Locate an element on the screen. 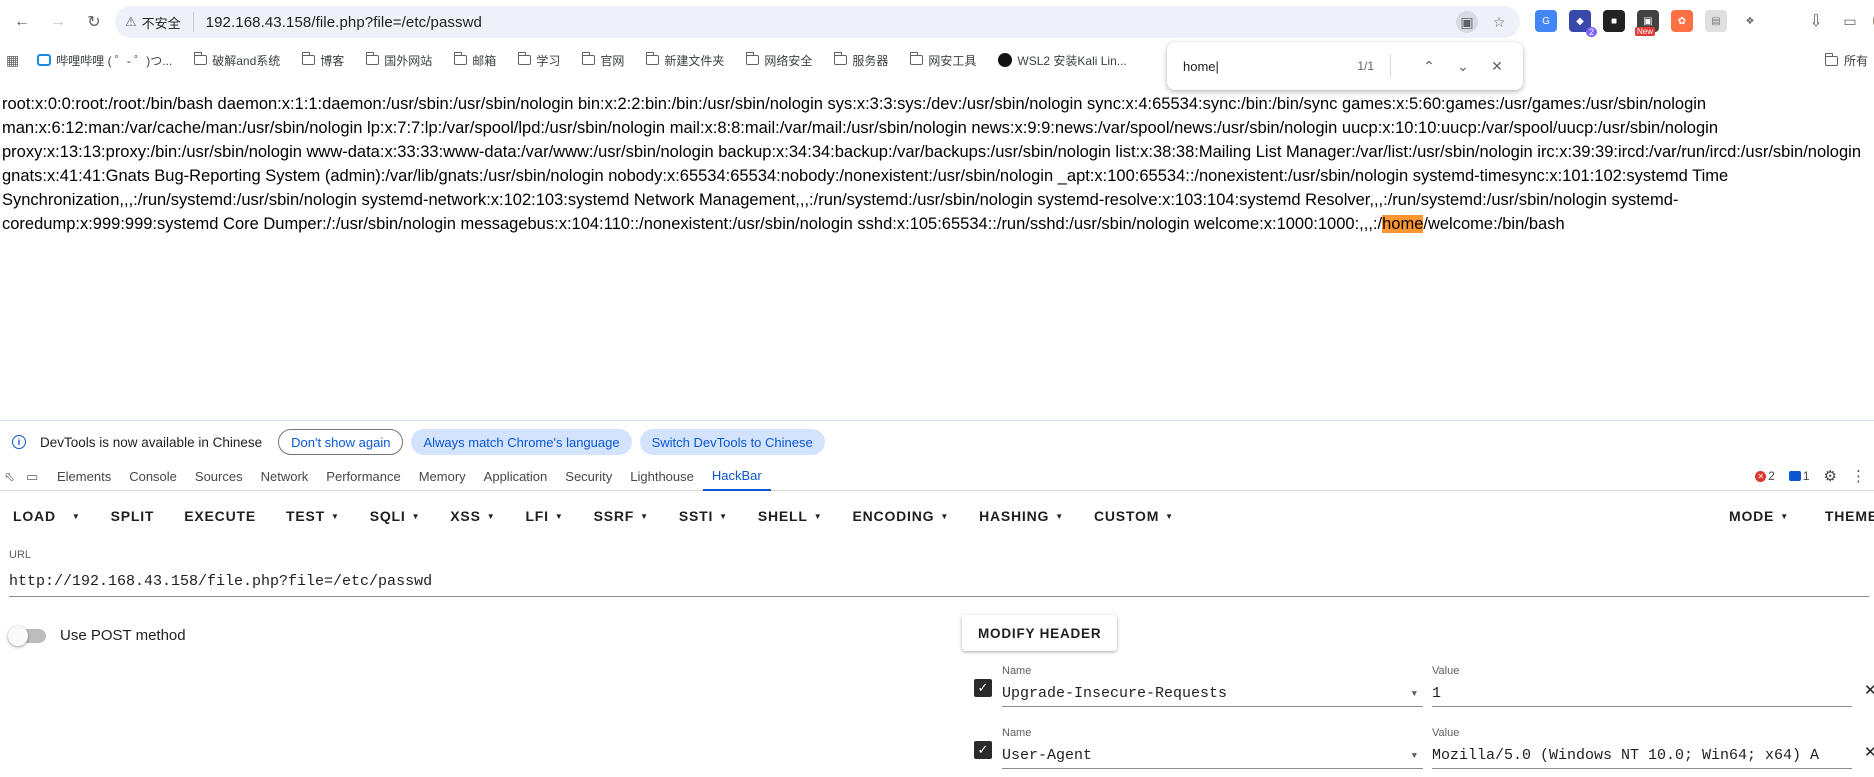 The height and width of the screenshot is (777, 1874). bookmark-folder: 学习 is located at coordinates (538, 60).